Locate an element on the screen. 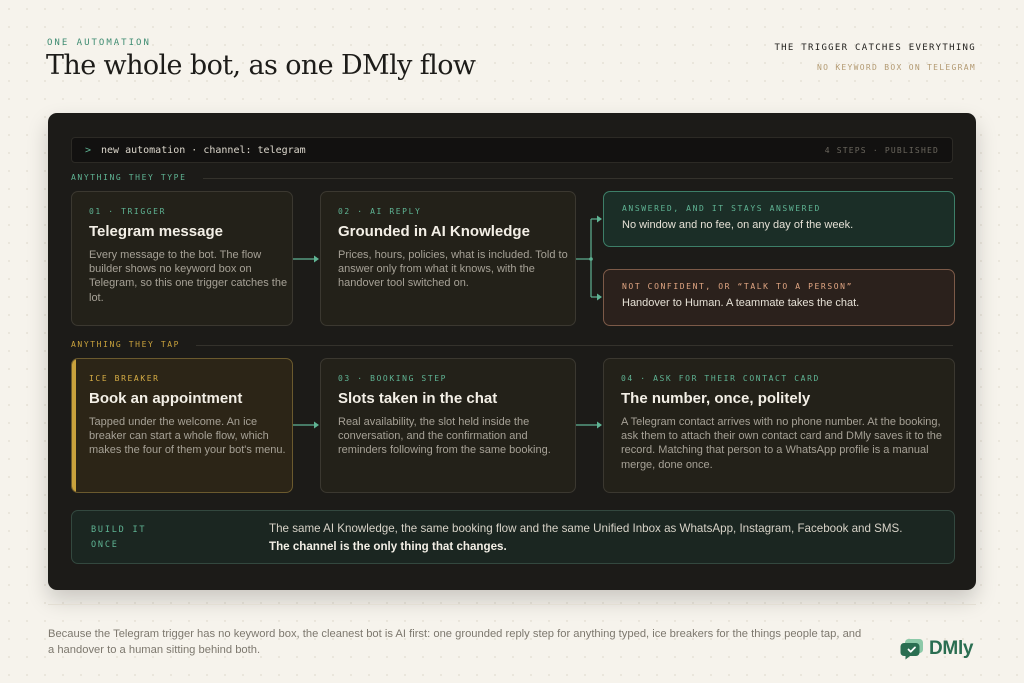 This screenshot has height=683, width=1024. footer-divider is located at coordinates (512, 604).